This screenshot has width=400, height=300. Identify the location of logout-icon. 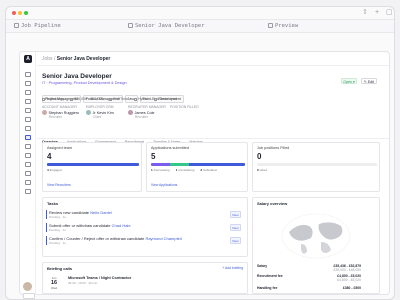
(28, 191).